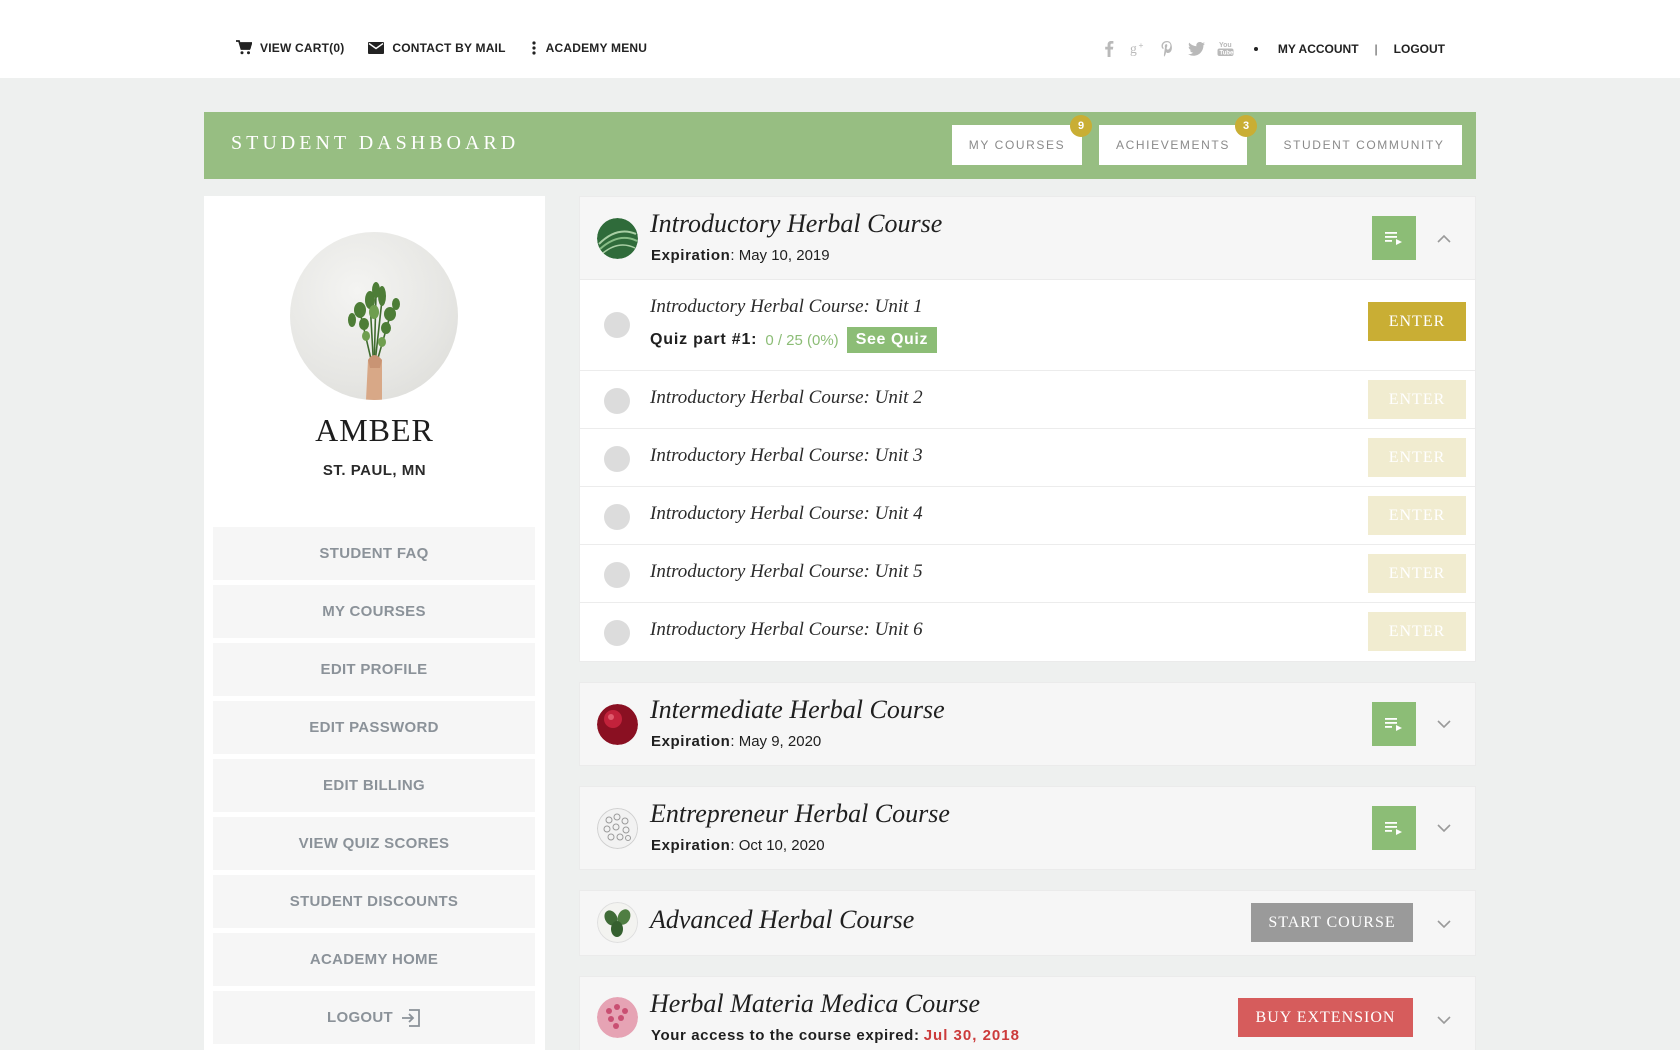 Image resolution: width=1680 pixels, height=1050 pixels. I want to click on cart-icon, so click(244, 47).